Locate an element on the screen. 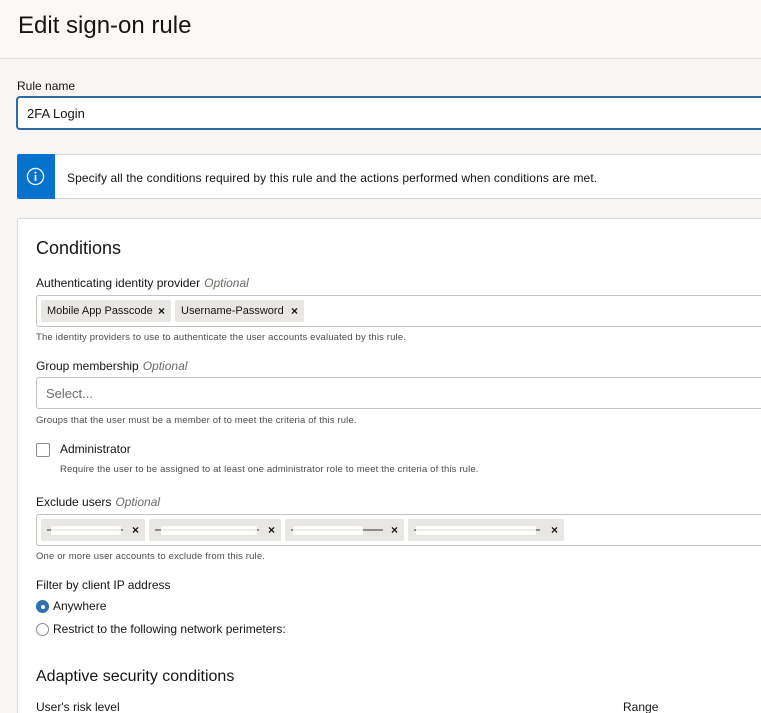 This screenshot has height=713, width=761. identity-provider-label: Authenticating identity provider Optional is located at coordinates (142, 283).